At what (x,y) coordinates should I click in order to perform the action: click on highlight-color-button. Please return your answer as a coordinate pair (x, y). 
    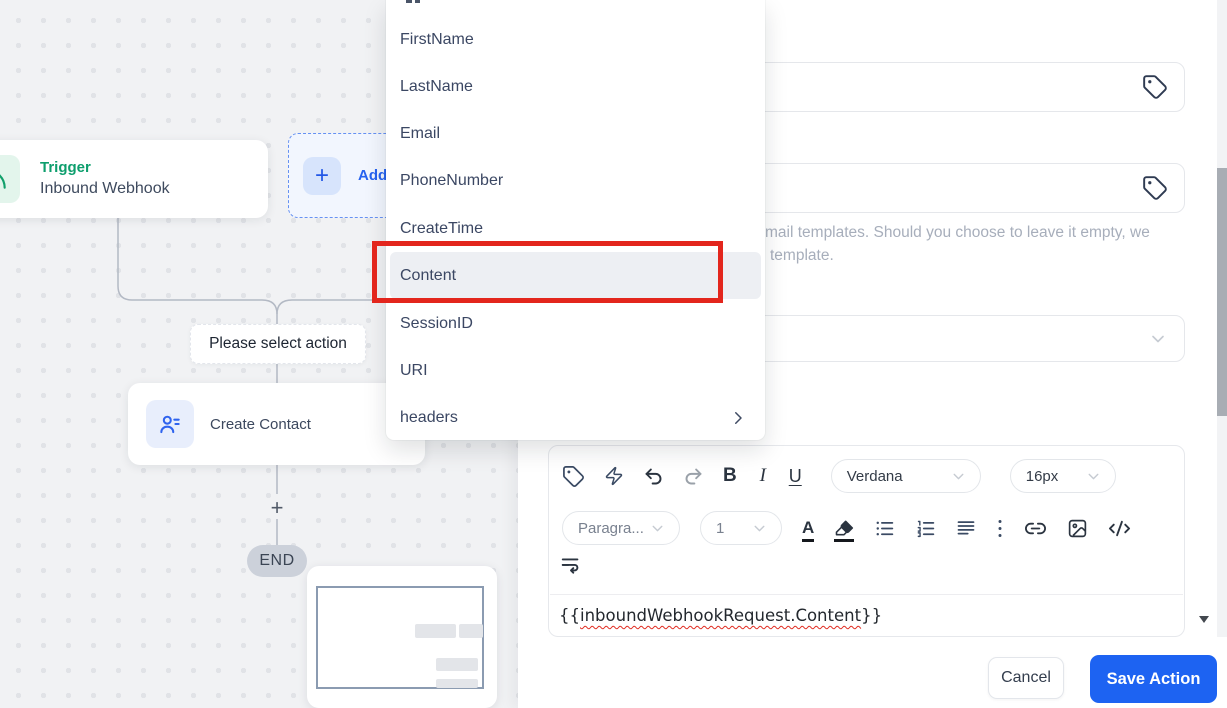
    Looking at the image, I should click on (844, 530).